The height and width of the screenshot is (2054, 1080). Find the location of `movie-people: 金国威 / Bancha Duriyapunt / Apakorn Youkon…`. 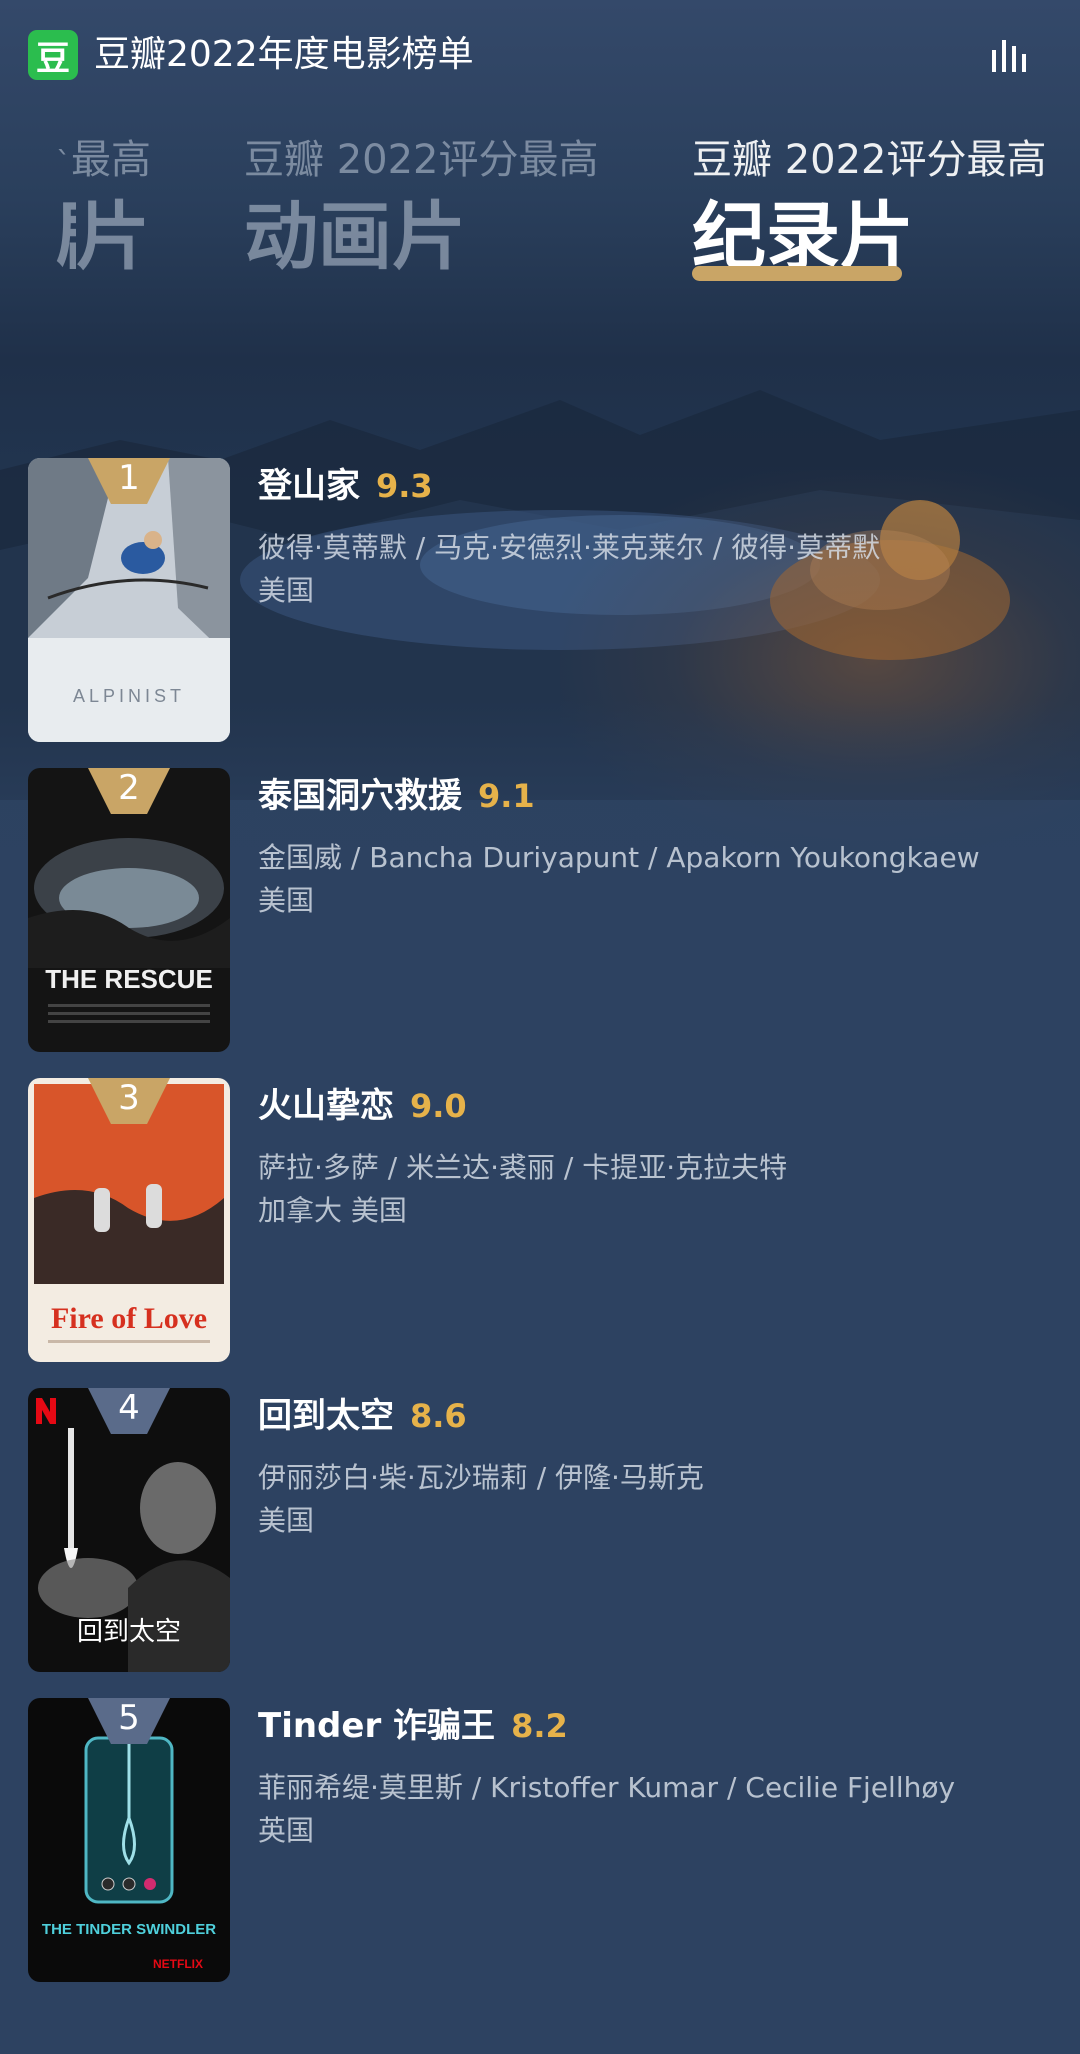

movie-people: 金国威 / Bancha Duriyapunt / Apakorn Youkon… is located at coordinates (619, 857).